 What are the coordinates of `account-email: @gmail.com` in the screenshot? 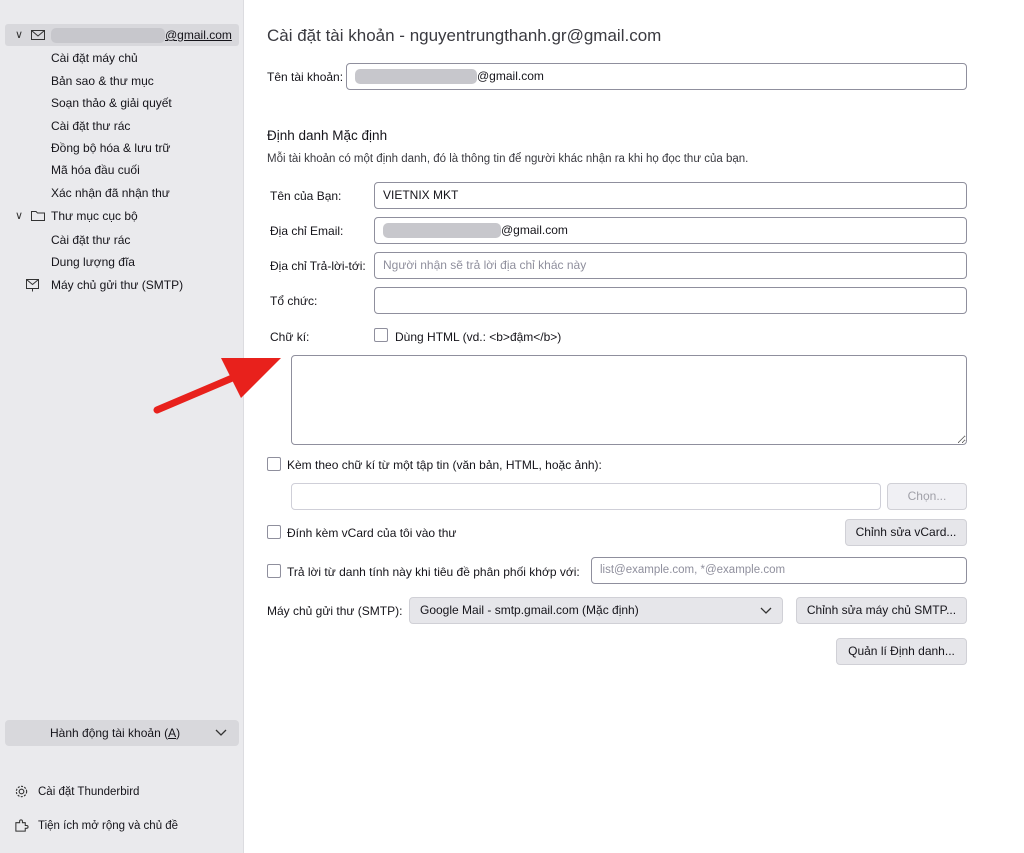 It's located at (141, 35).